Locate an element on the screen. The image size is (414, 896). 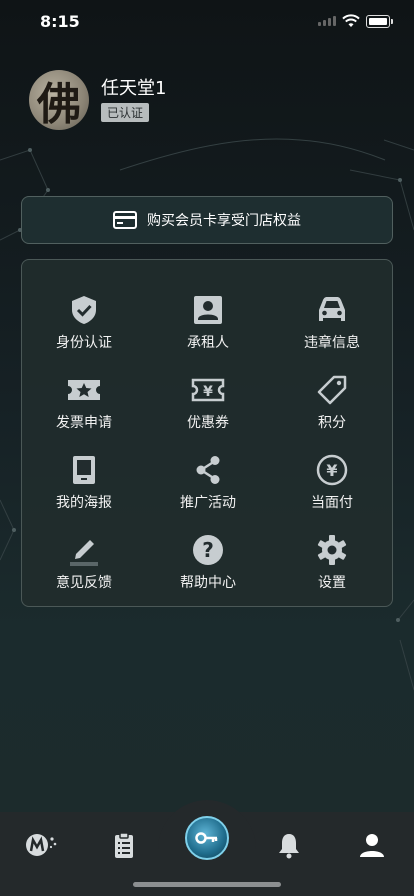
ticket-star-icon is located at coordinates (84, 390).